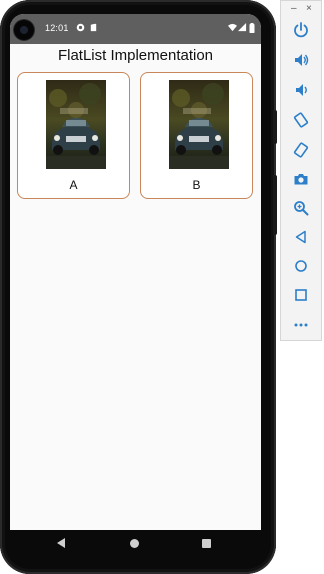  Describe the element at coordinates (242, 27) in the screenshot. I see `signal-icon` at that location.